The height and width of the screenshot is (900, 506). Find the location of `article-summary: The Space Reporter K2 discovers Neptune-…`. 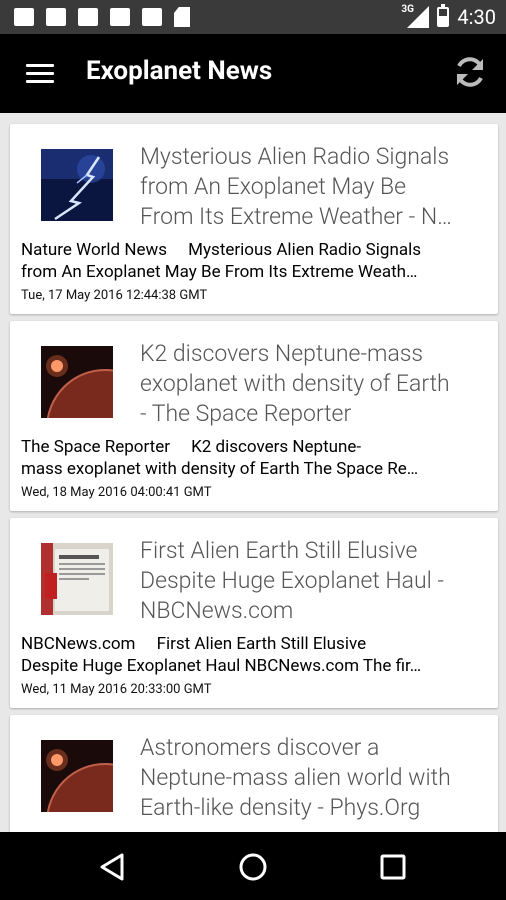

article-summary: The Space Reporter K2 discovers Neptune-… is located at coordinates (256, 458).